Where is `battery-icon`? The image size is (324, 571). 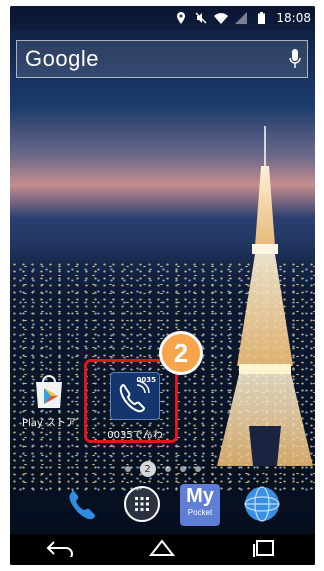 battery-icon is located at coordinates (261, 18).